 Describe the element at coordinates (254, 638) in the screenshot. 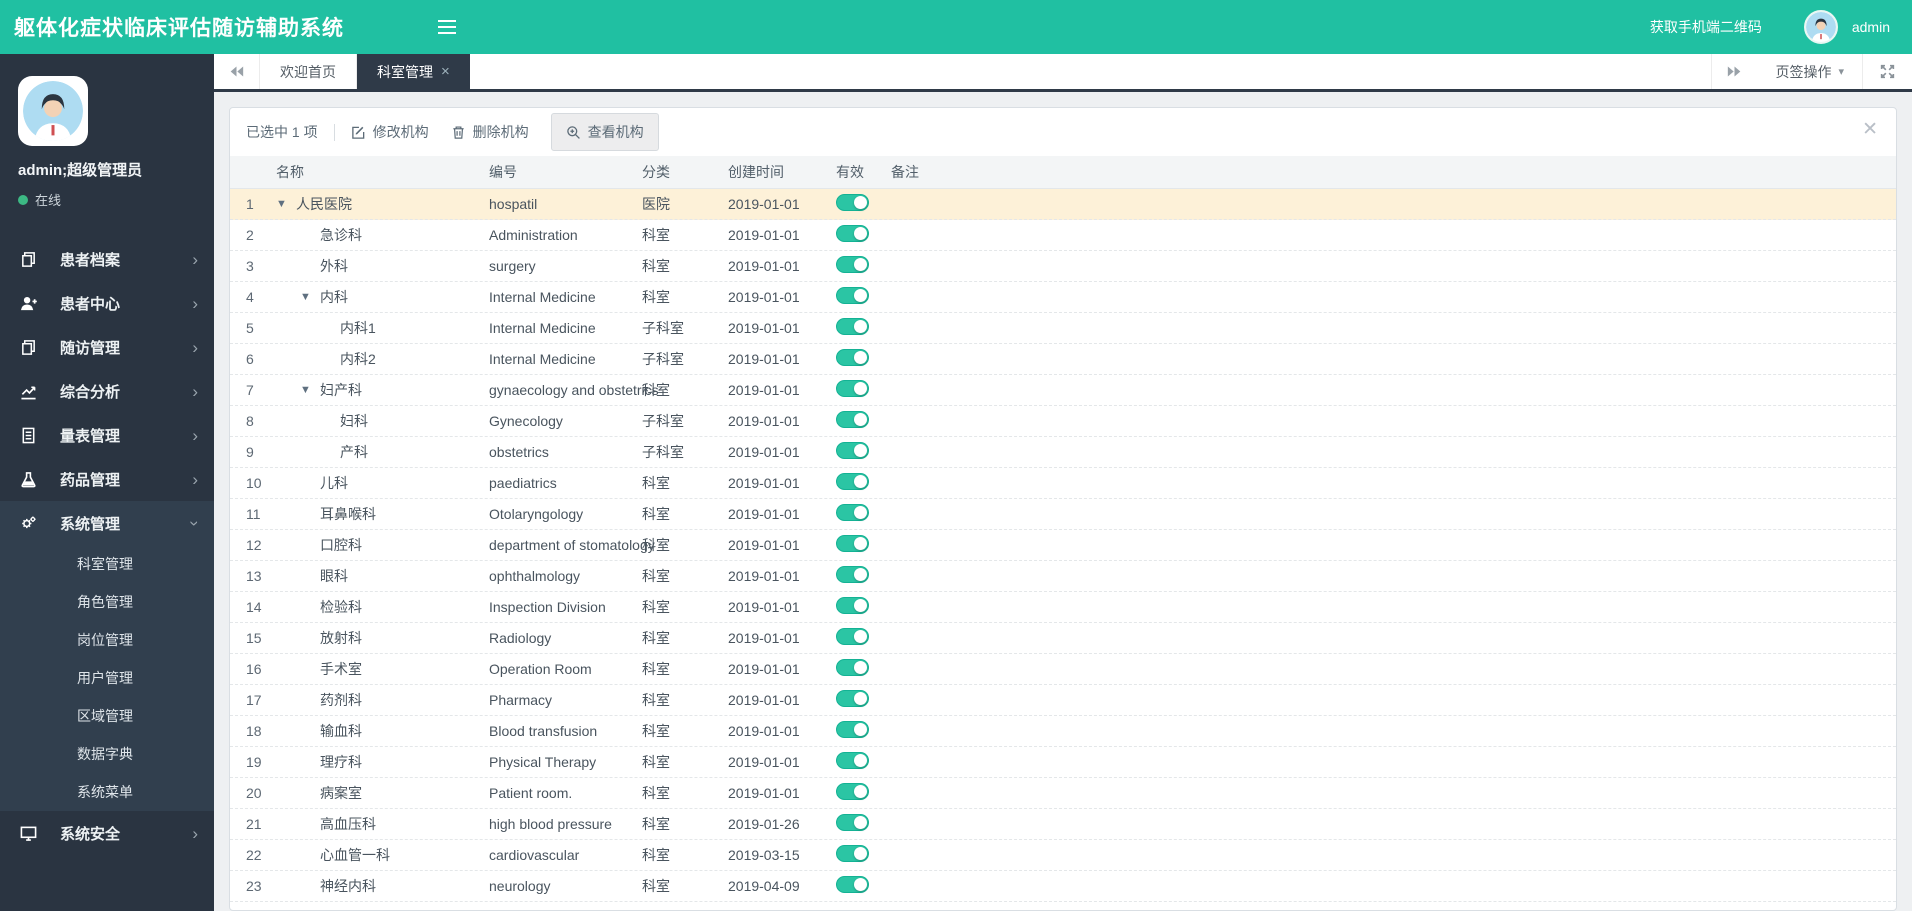

I see `row-number: 15` at that location.